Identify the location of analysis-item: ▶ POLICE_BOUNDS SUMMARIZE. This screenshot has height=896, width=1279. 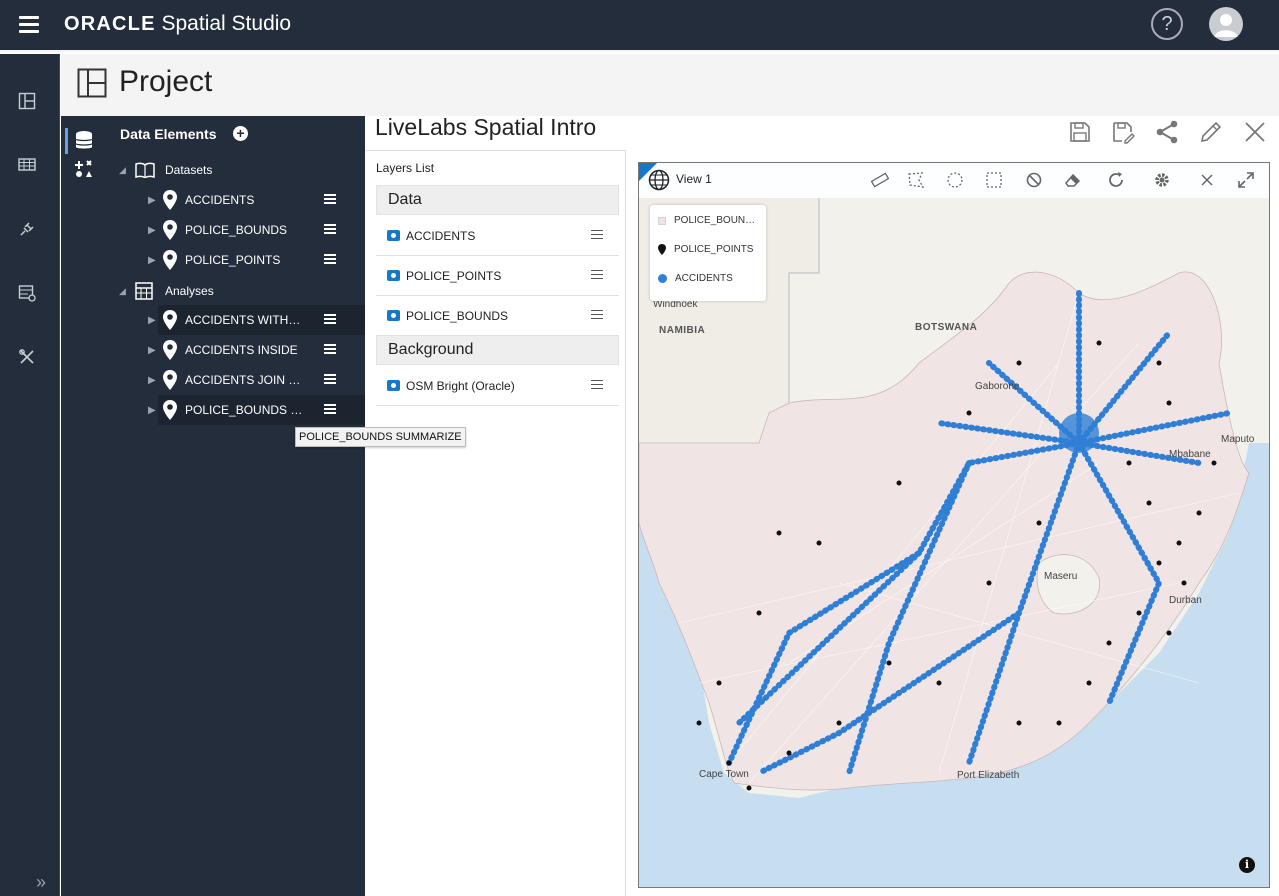
(256, 410).